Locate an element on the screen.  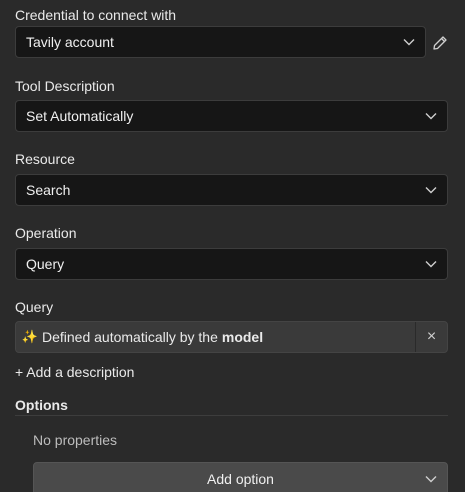
add-option-button: Add option is located at coordinates (240, 477).